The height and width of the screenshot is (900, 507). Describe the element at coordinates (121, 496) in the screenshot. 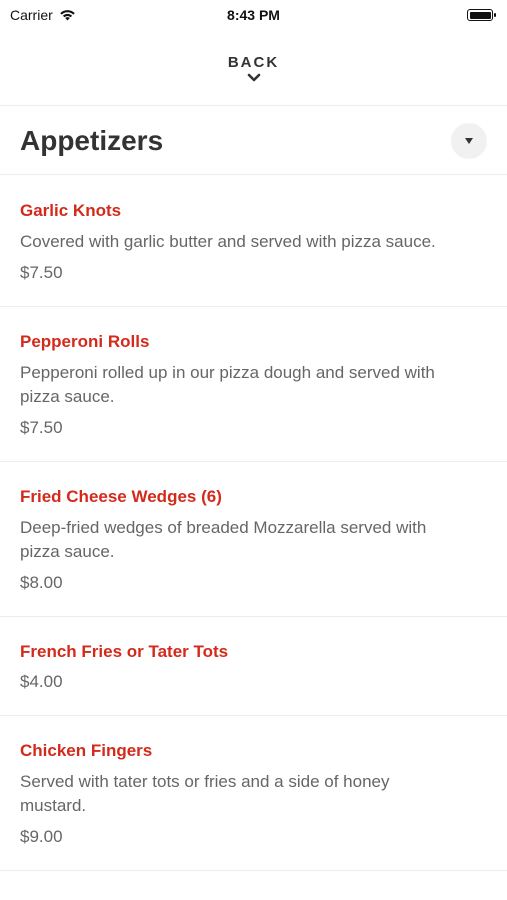

I see `item-name: Fried Cheese Wedges (6)` at that location.